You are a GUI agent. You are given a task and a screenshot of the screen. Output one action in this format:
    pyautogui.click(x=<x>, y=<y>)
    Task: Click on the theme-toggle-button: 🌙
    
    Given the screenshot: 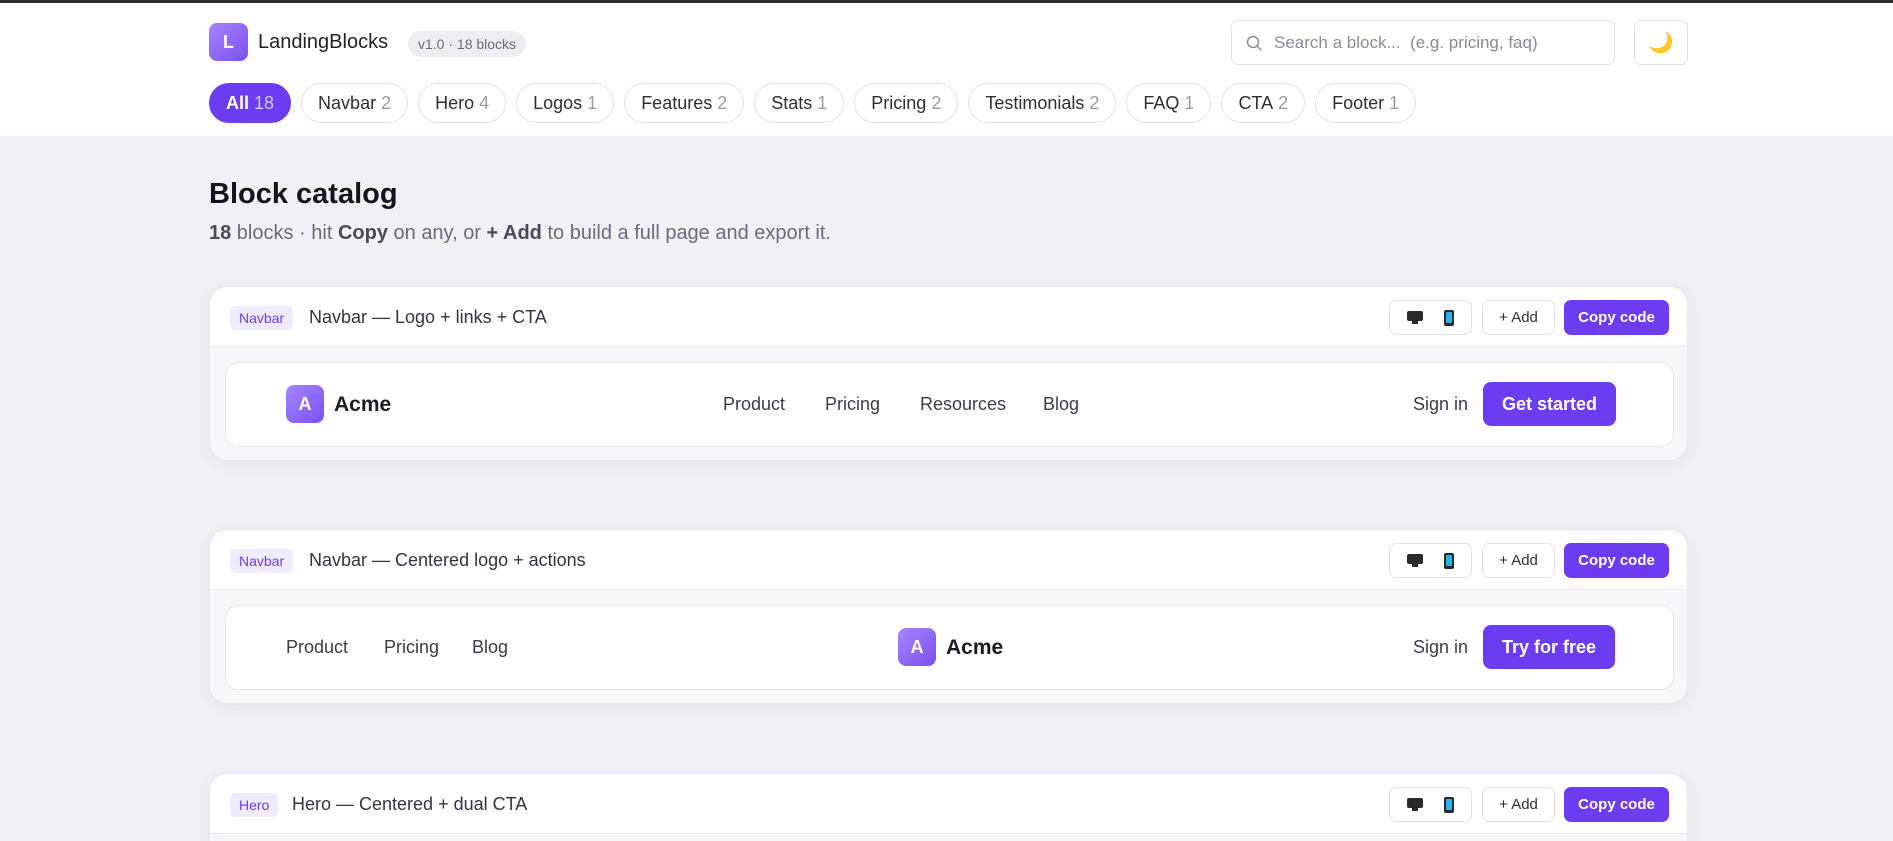 What is the action you would take?
    pyautogui.click(x=1661, y=42)
    